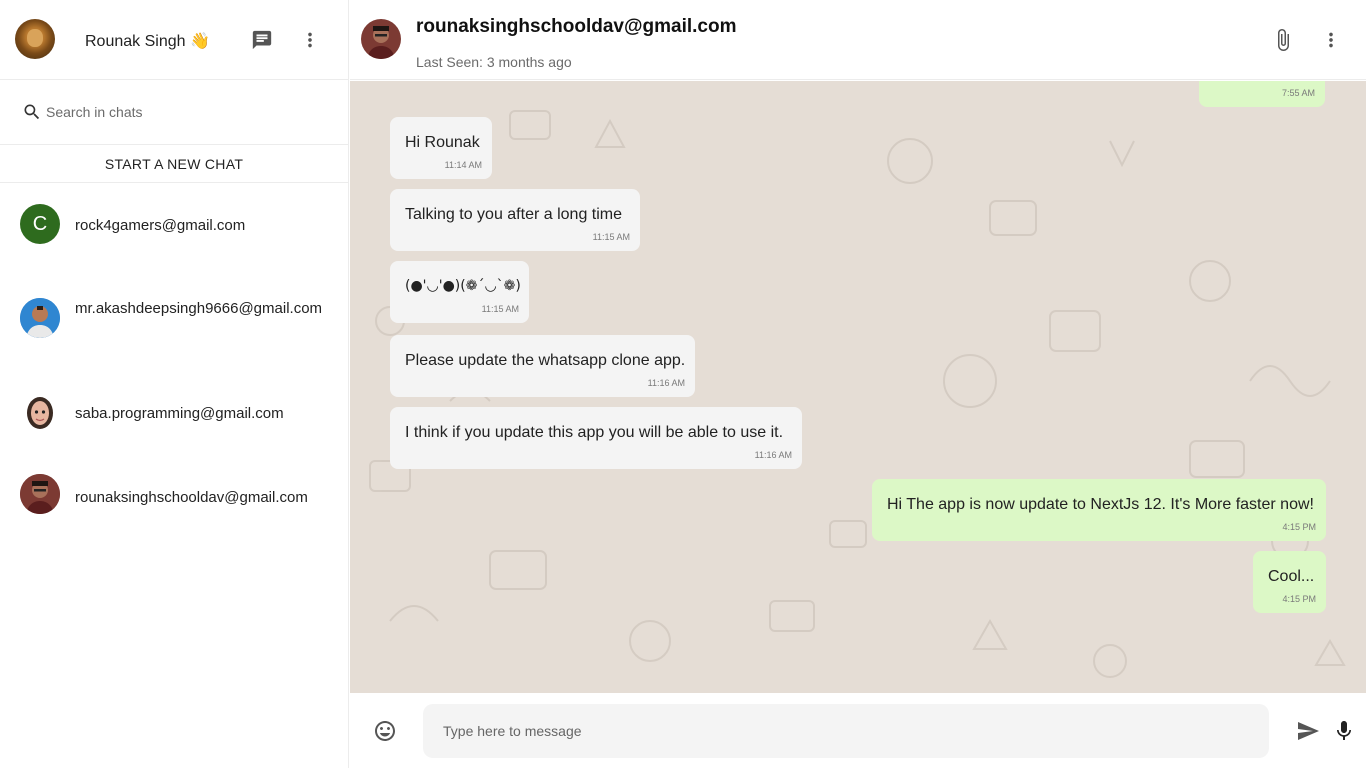  Describe the element at coordinates (1283, 40) in the screenshot. I see `attach-icon` at that location.